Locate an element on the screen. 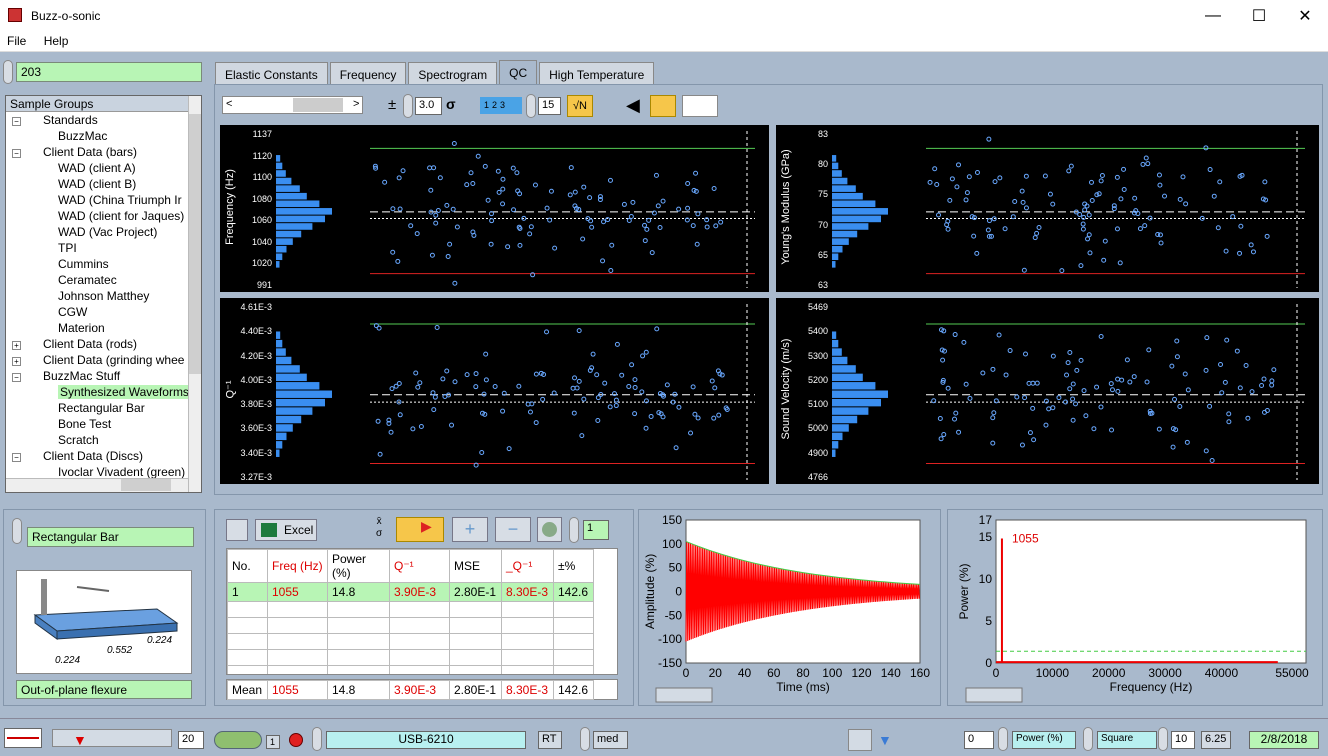 This screenshot has height=756, width=1328. tree-item: WAD (client for Jaques) is located at coordinates (103, 216).